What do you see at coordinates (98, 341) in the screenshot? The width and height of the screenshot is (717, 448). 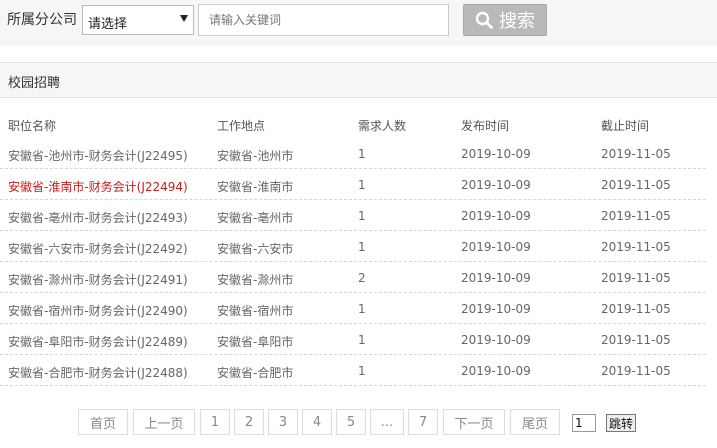 I see `job-title-link: 安徽省-阜阳市-财务会计(J22489)` at bounding box center [98, 341].